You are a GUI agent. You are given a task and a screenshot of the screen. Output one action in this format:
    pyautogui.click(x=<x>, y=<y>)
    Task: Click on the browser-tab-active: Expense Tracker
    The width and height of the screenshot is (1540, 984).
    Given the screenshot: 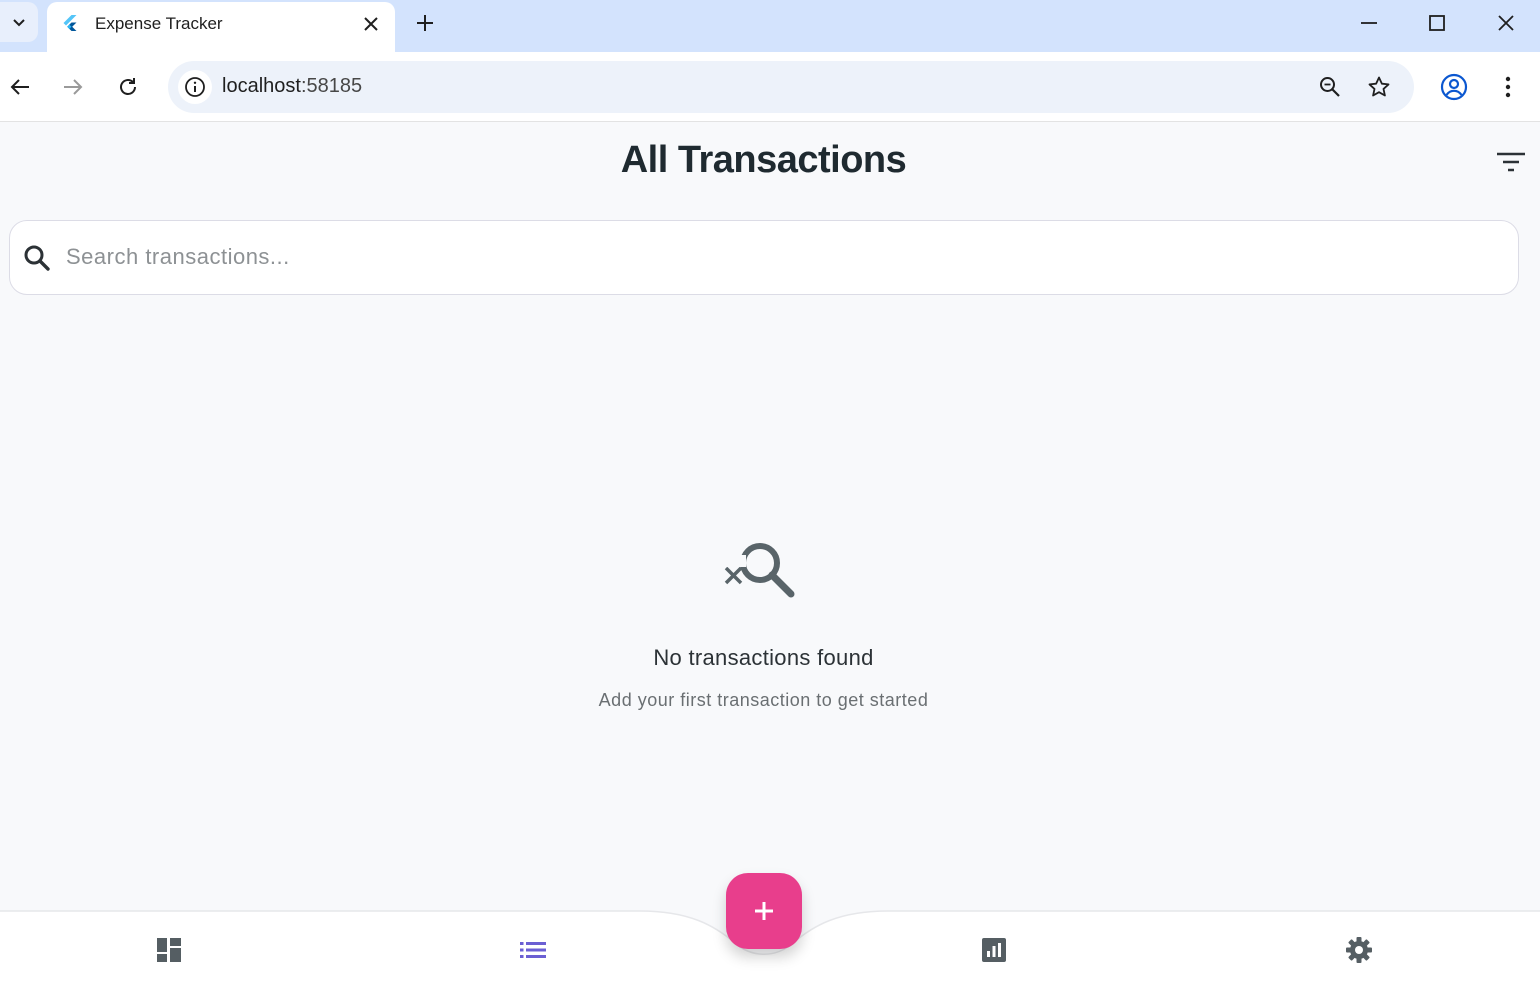 What is the action you would take?
    pyautogui.click(x=221, y=27)
    